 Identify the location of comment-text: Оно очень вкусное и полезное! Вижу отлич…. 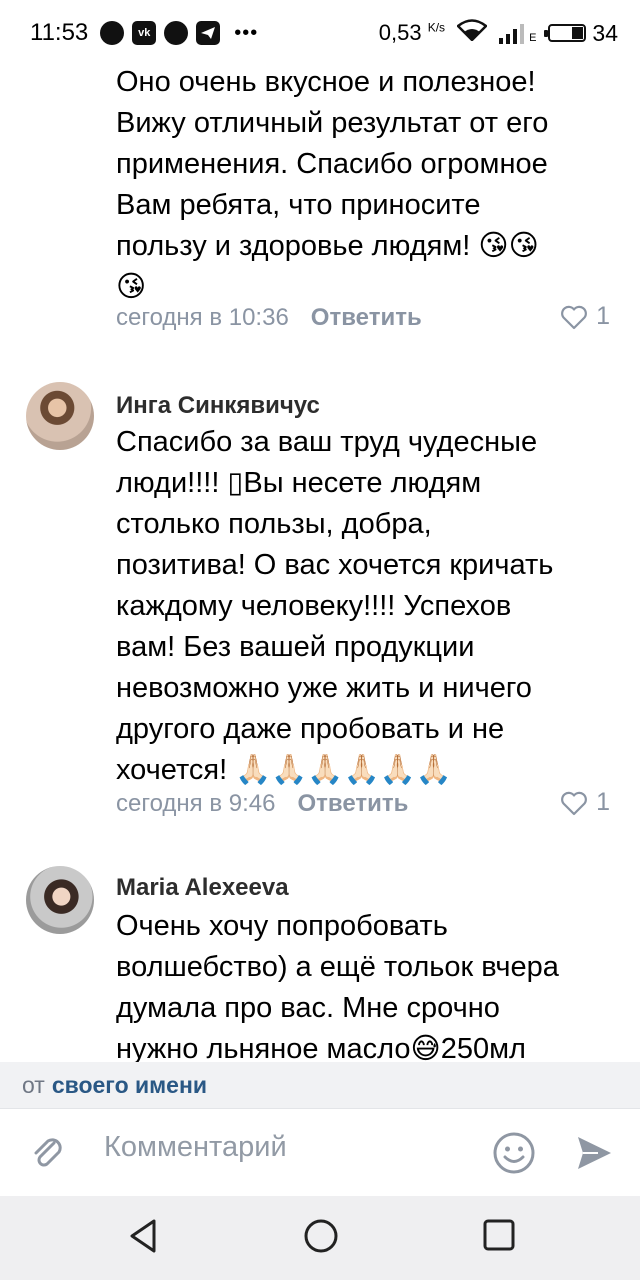
(366, 187).